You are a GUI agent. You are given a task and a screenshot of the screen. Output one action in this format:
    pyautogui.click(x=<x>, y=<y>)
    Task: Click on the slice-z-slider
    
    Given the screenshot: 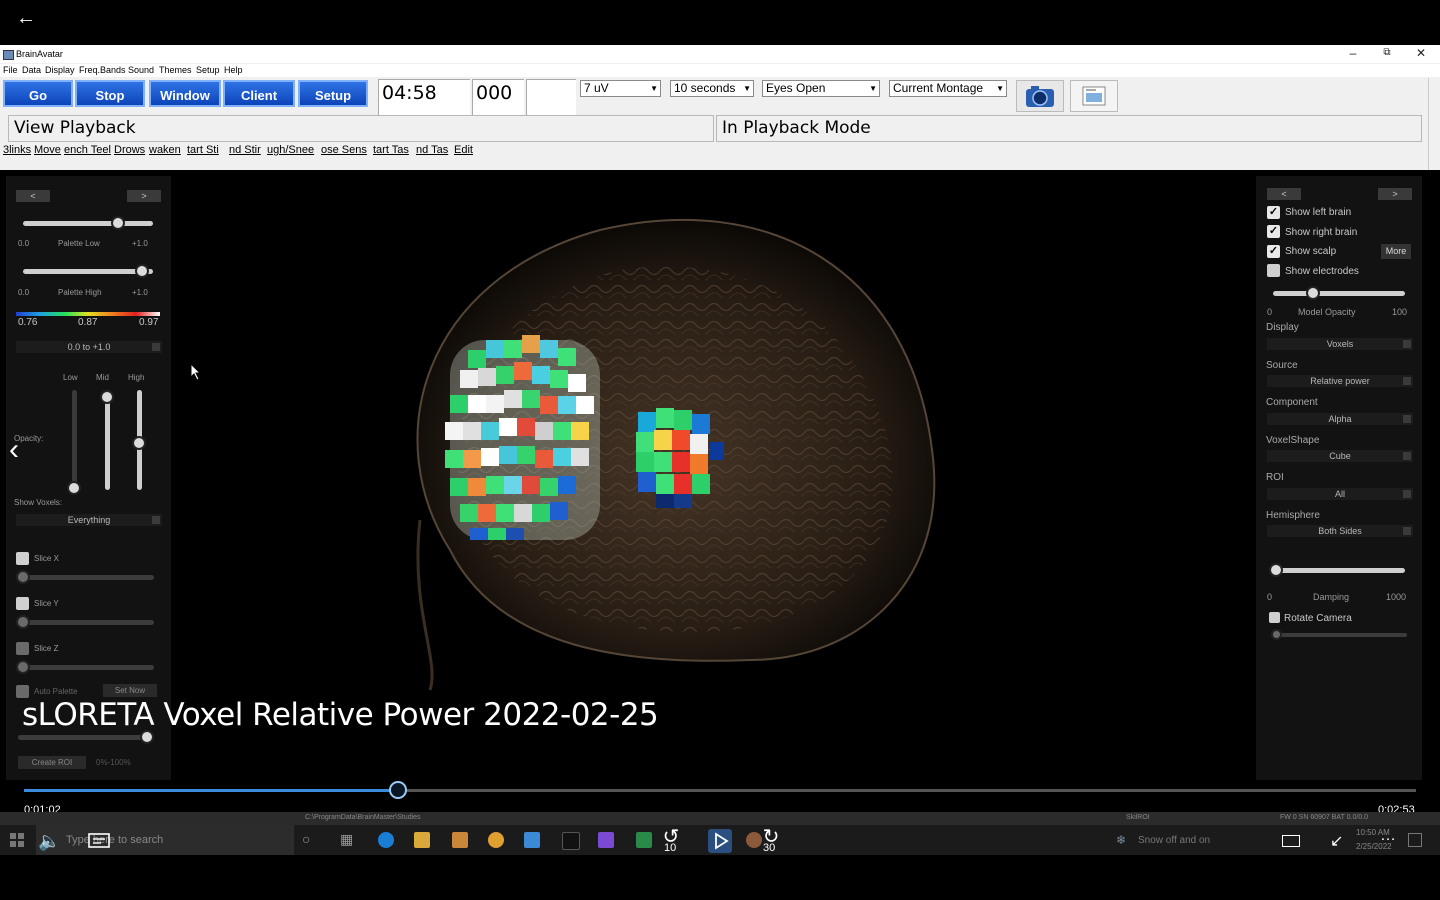 What is the action you would take?
    pyautogui.click(x=86, y=667)
    